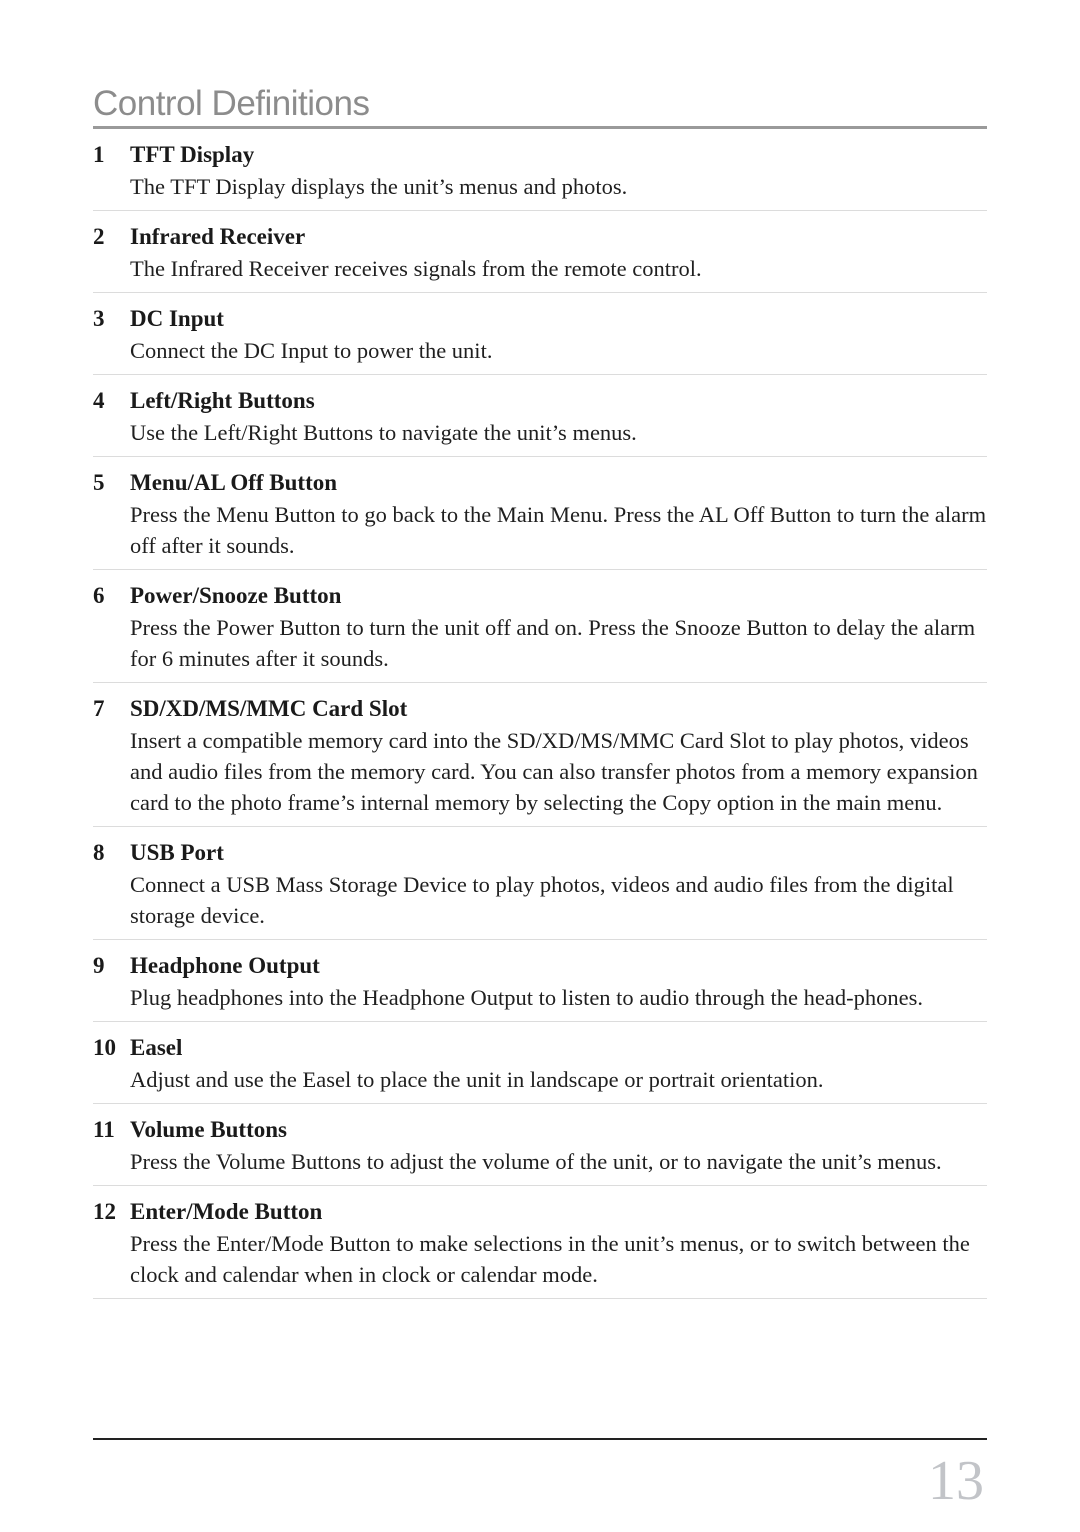 This screenshot has width=1080, height=1532. What do you see at coordinates (99, 154) in the screenshot?
I see `item-number: 1` at bounding box center [99, 154].